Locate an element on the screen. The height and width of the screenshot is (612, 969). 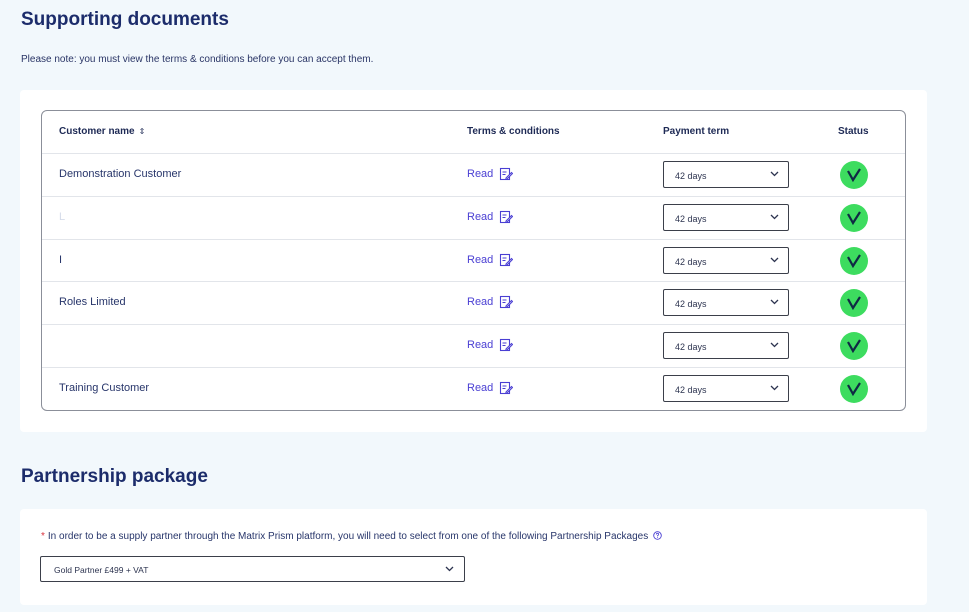
table-row: Demonstration Customer Read 42 days is located at coordinates (473, 175).